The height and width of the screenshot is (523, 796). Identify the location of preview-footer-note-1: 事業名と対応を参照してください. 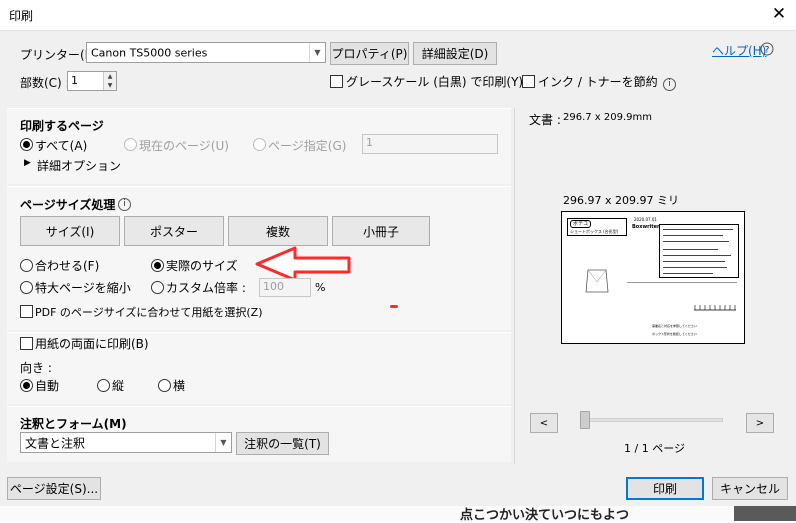
(674, 326).